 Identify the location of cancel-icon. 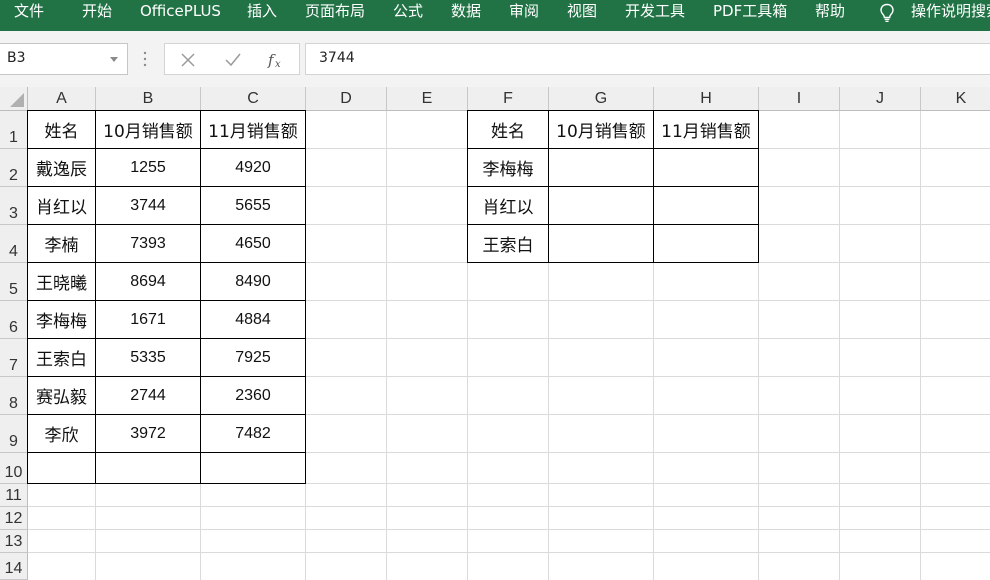
(188, 60).